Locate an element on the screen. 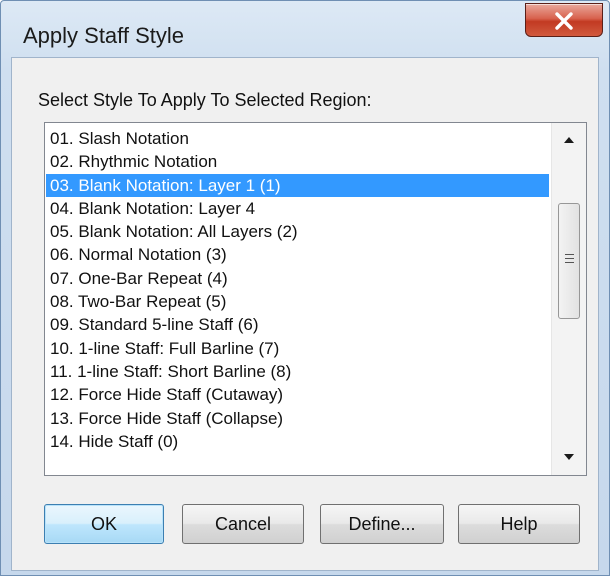 Image resolution: width=610 pixels, height=576 pixels. window-title: Apply Staff Style is located at coordinates (104, 35).